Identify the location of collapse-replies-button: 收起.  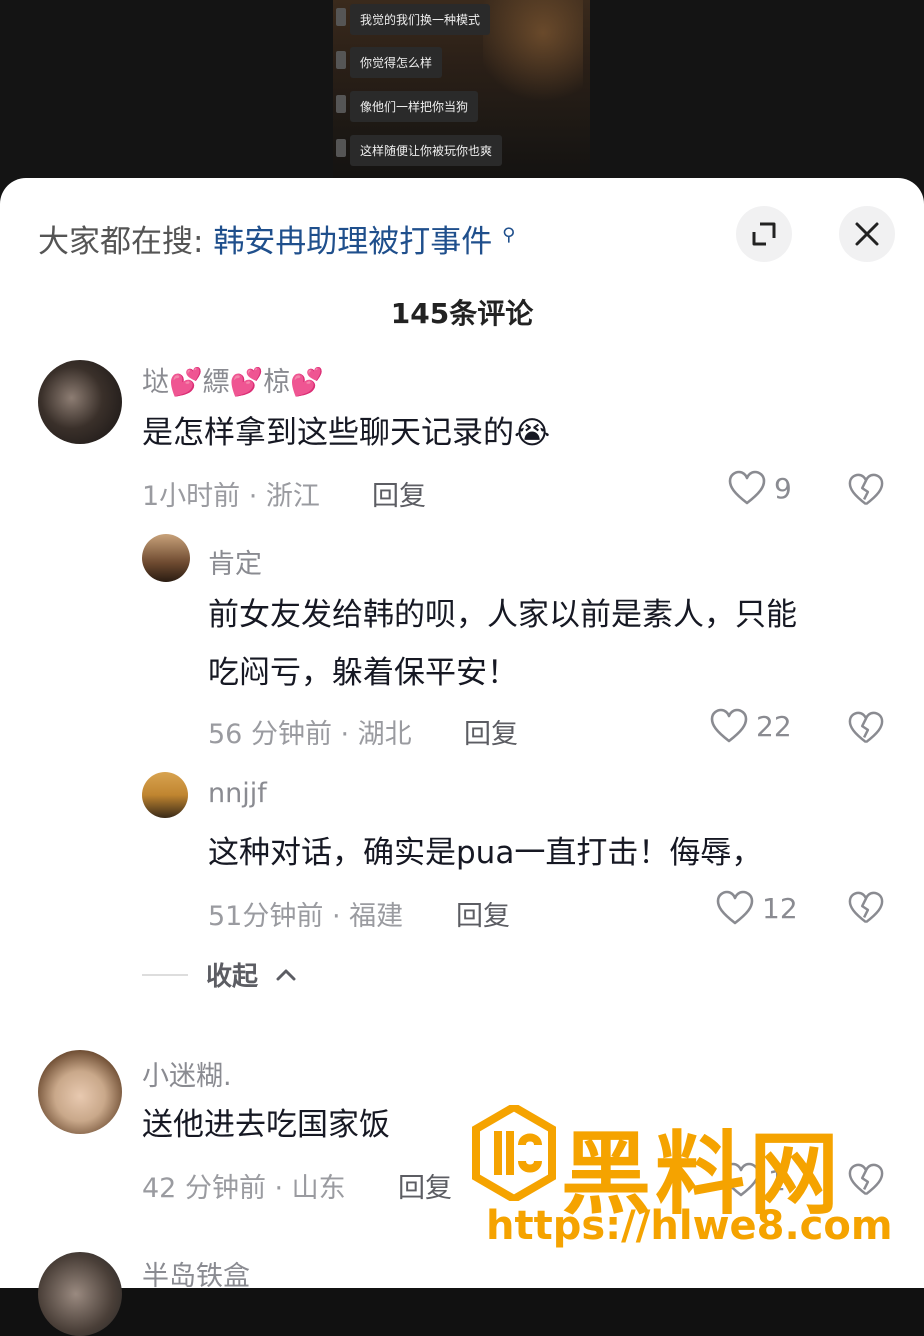
(219, 974).